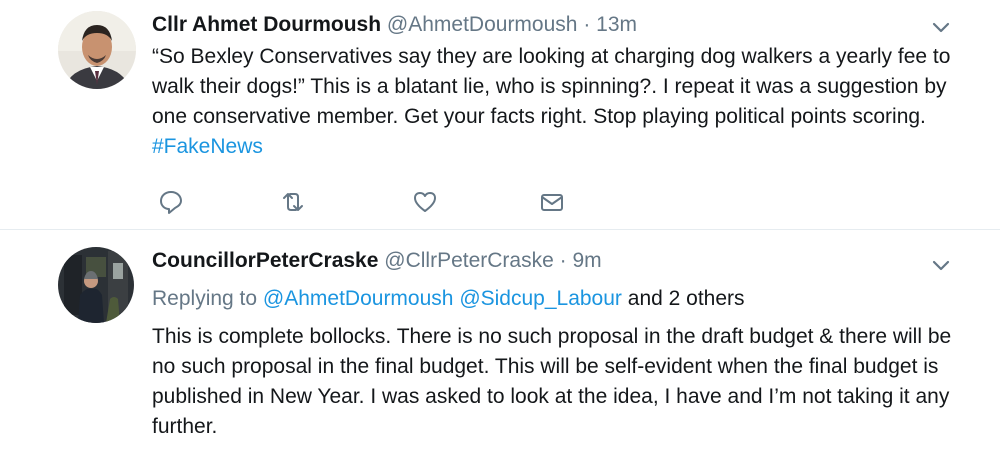 This screenshot has height=450, width=1000. I want to click on timestamp: 13m, so click(616, 24).